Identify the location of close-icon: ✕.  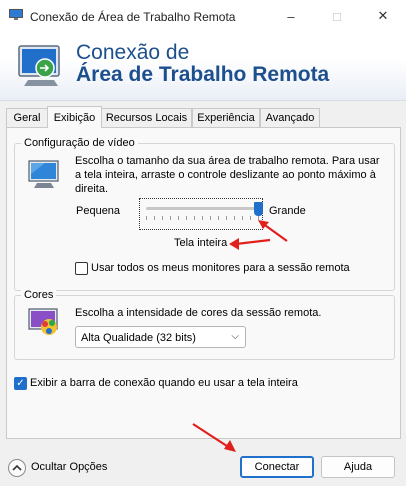
(383, 15).